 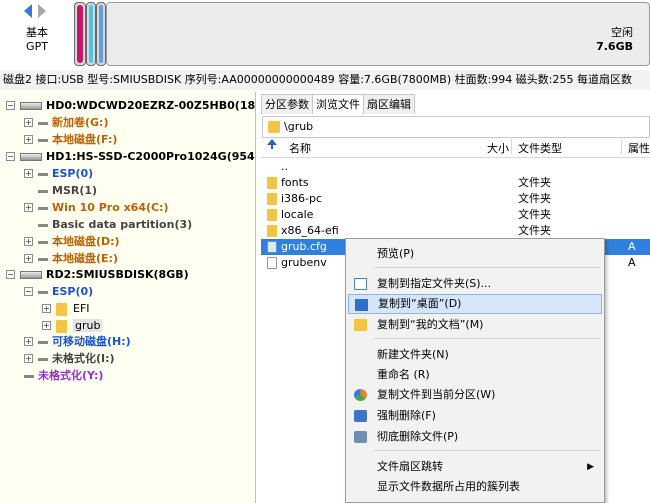 What do you see at coordinates (42, 11) in the screenshot?
I see `next-disk-icon` at bounding box center [42, 11].